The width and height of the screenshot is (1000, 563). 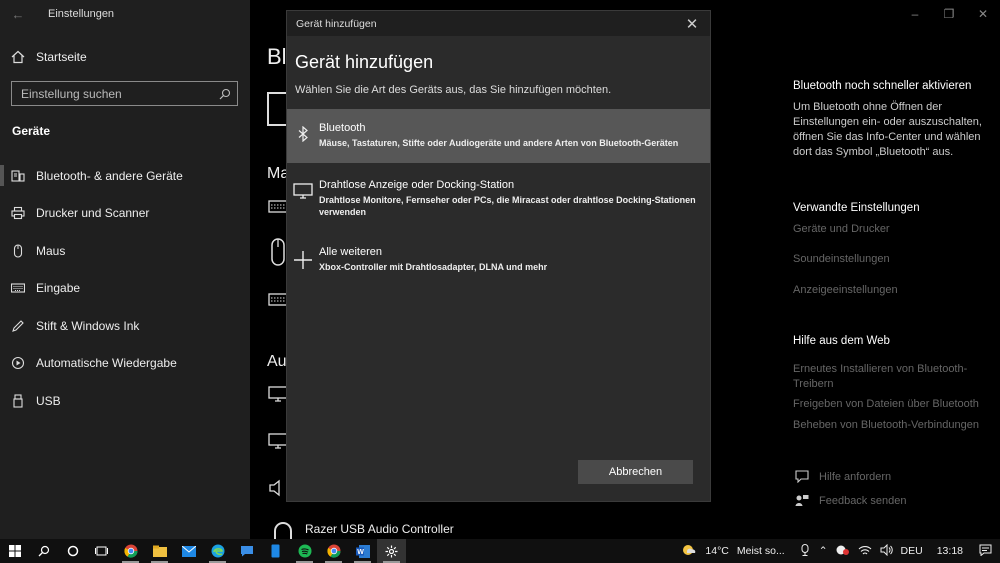 I want to click on sidebar-item-mouse: Maus, so click(x=125, y=251).